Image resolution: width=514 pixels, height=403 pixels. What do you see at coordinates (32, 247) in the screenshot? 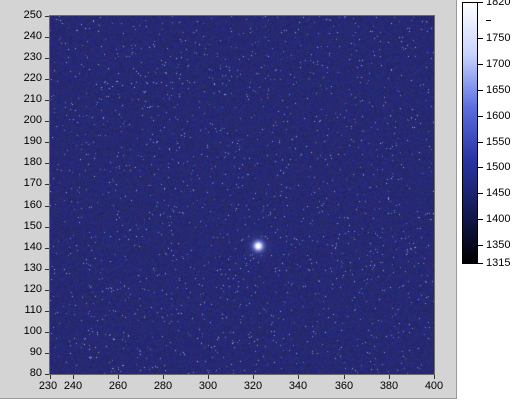
I see `y-tick-label: 140` at bounding box center [32, 247].